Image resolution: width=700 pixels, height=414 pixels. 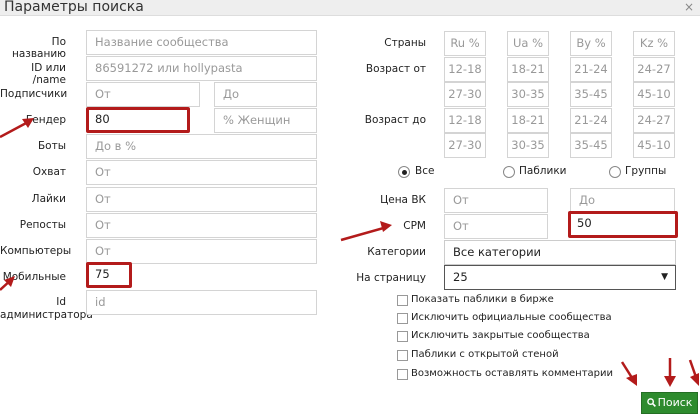 I want to click on checkbox-show-publics-exchange-label: Показать паблики в бирже, so click(x=482, y=299).